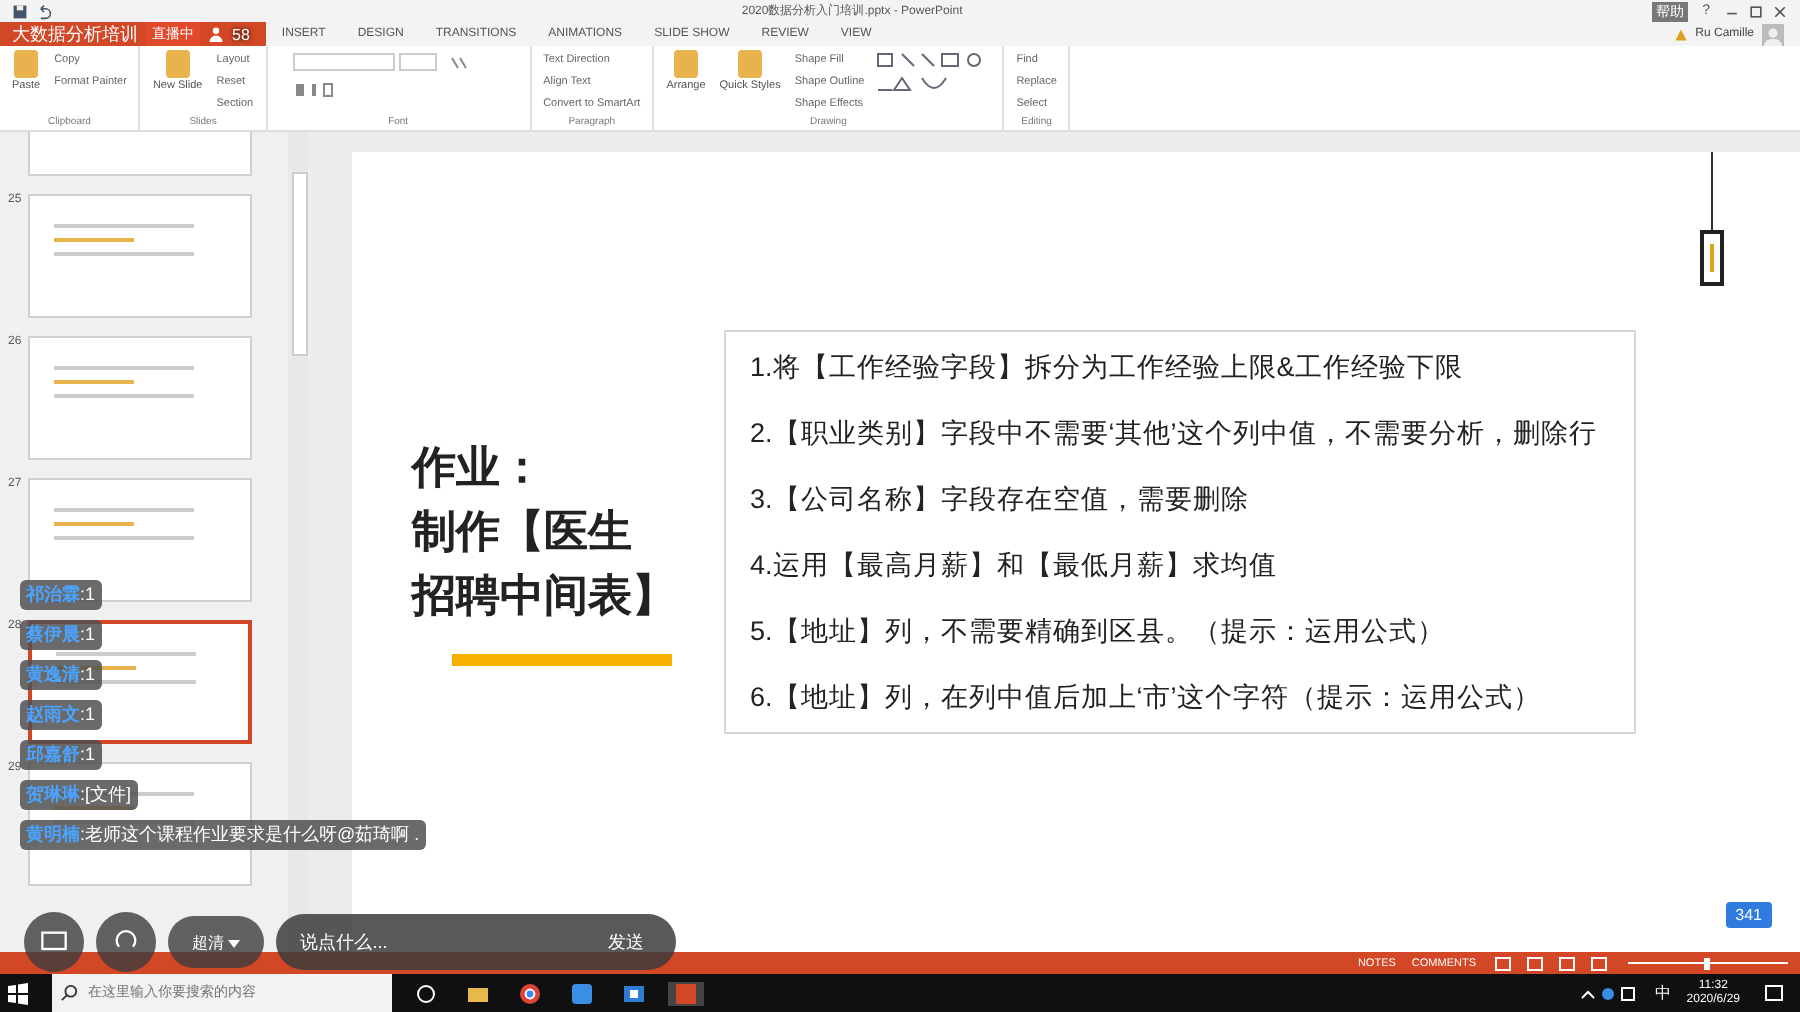  I want to click on viewer-count: 58, so click(241, 34).